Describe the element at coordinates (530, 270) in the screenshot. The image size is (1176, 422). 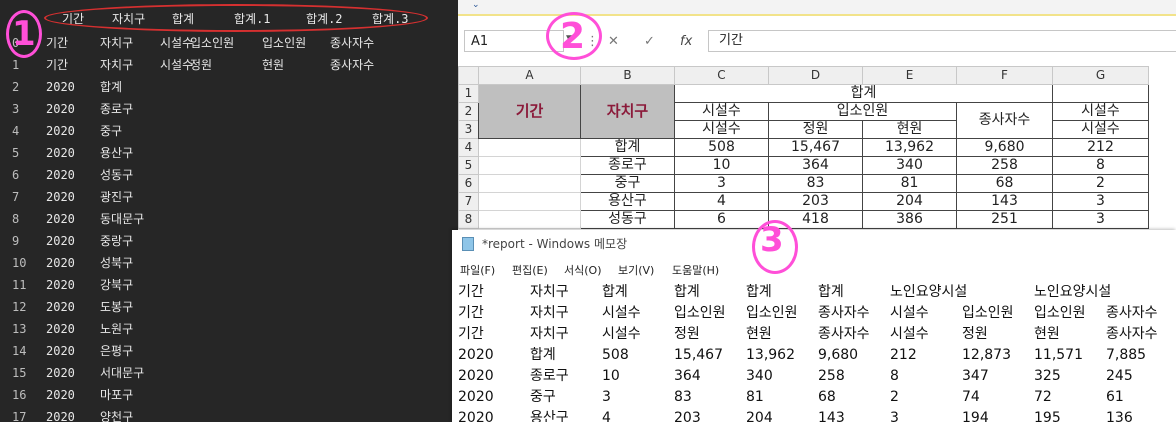
I see `menu-edit: 편집(E)` at that location.